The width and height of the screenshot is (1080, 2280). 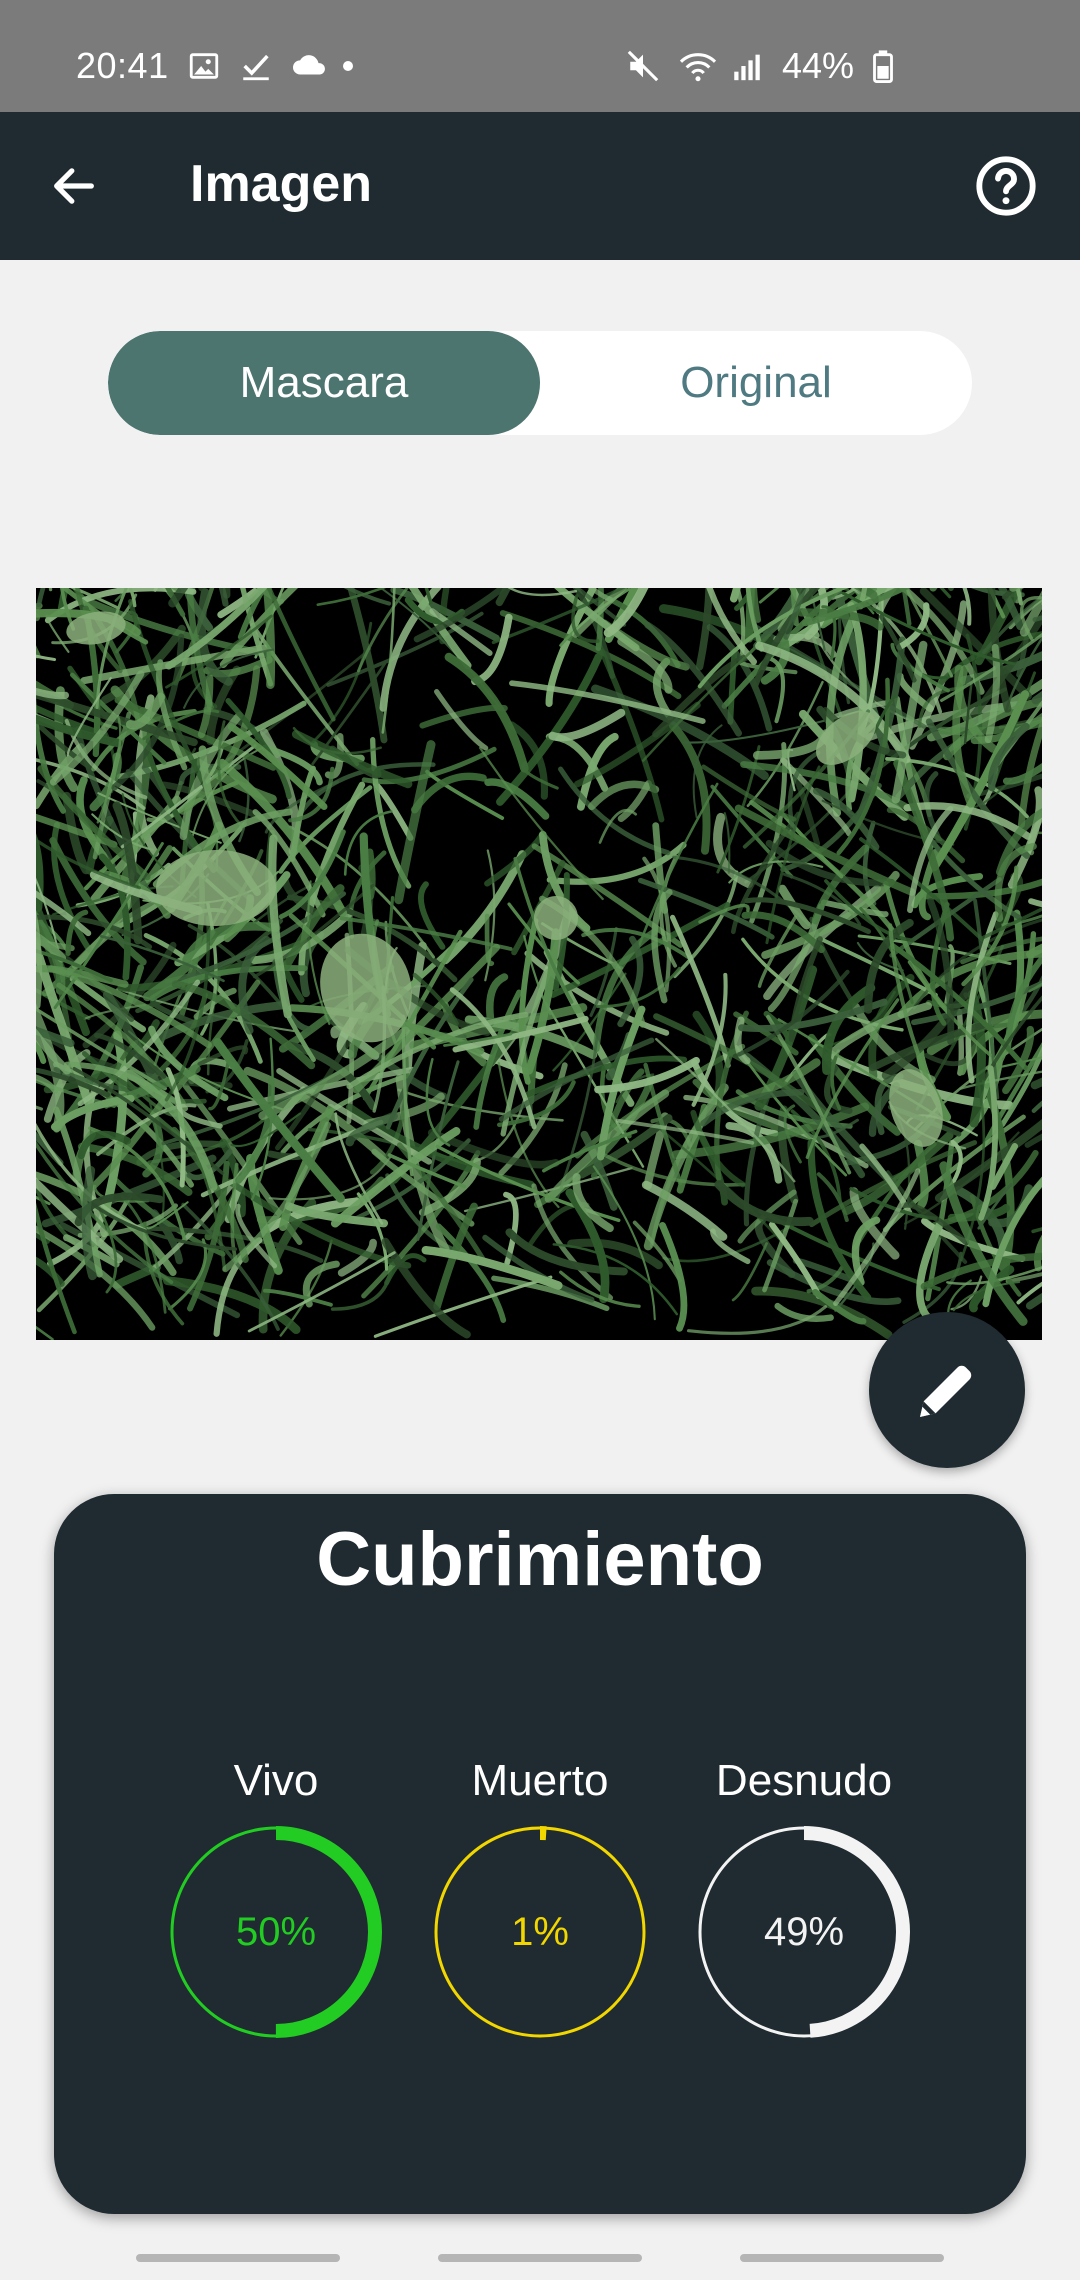 What do you see at coordinates (747, 66) in the screenshot?
I see `signal-icon` at bounding box center [747, 66].